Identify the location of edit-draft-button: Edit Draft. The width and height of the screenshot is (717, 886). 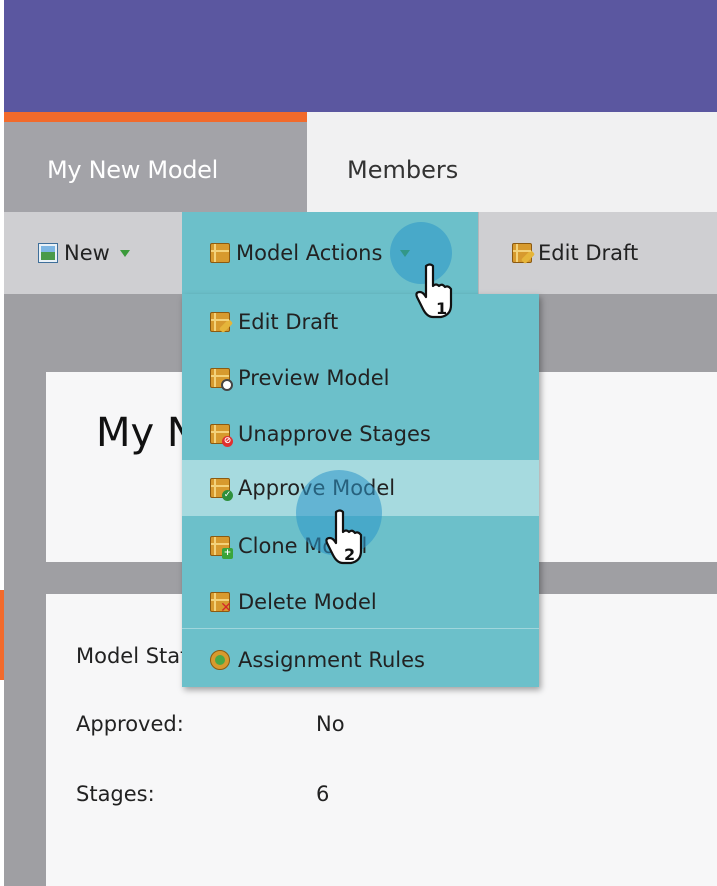
(575, 253).